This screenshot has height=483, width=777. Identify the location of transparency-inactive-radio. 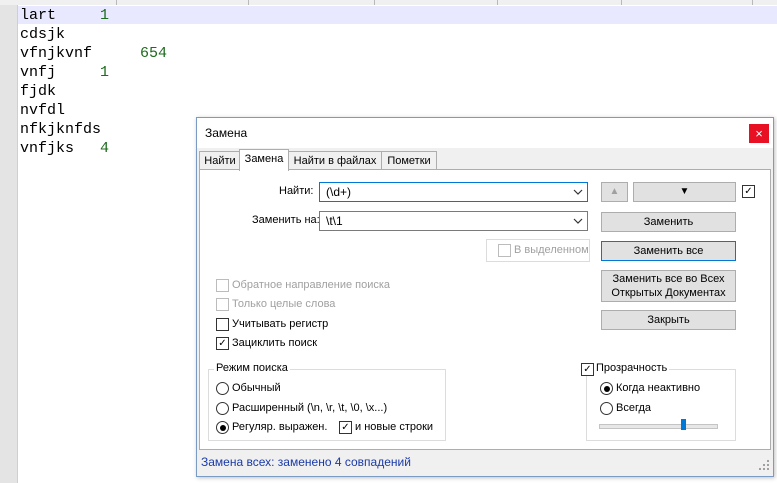
(606, 388).